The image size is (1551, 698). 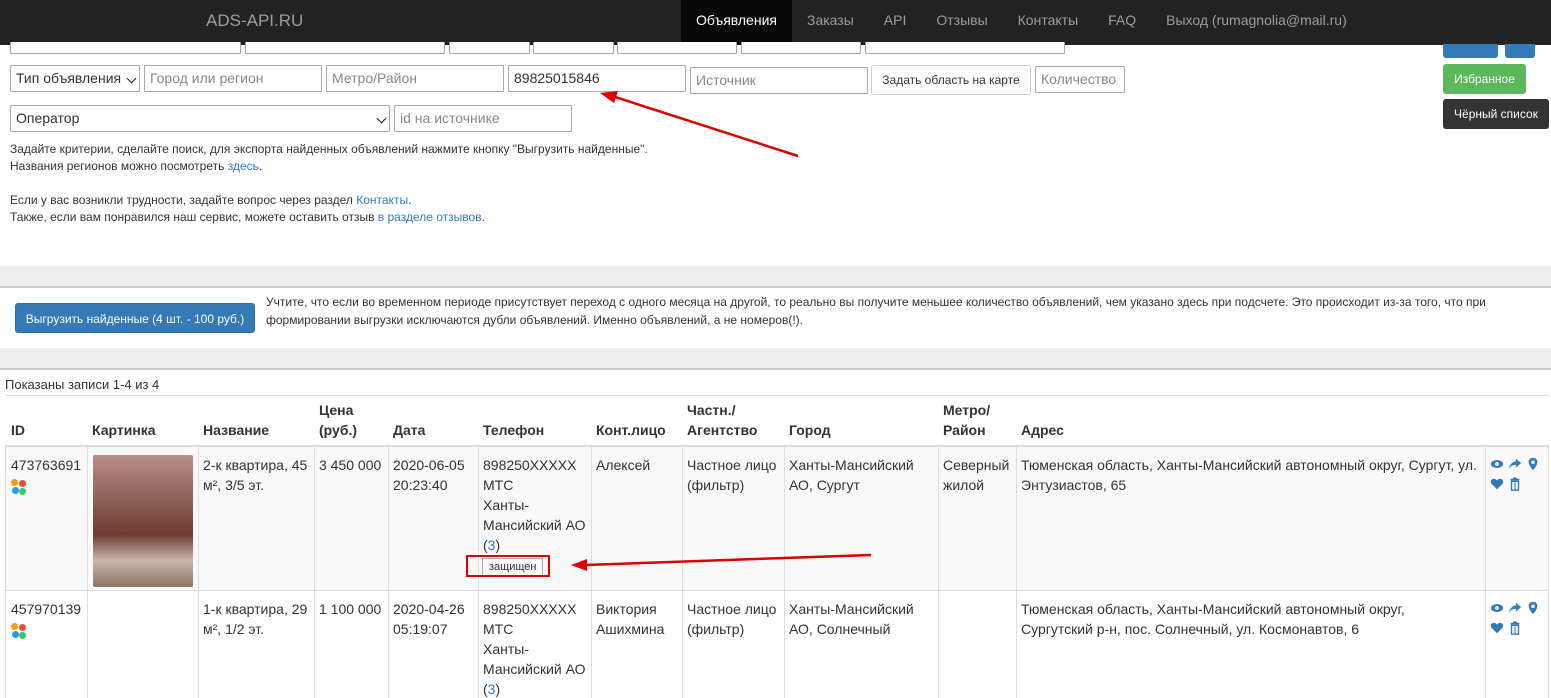 I want to click on operator-select-value: Оператор, so click(x=48, y=118).